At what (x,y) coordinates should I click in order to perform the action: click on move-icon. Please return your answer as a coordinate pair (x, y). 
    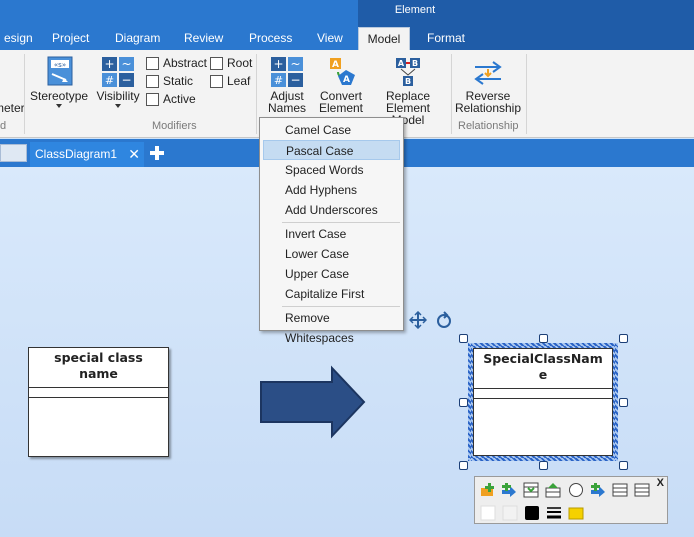
    Looking at the image, I should click on (418, 320).